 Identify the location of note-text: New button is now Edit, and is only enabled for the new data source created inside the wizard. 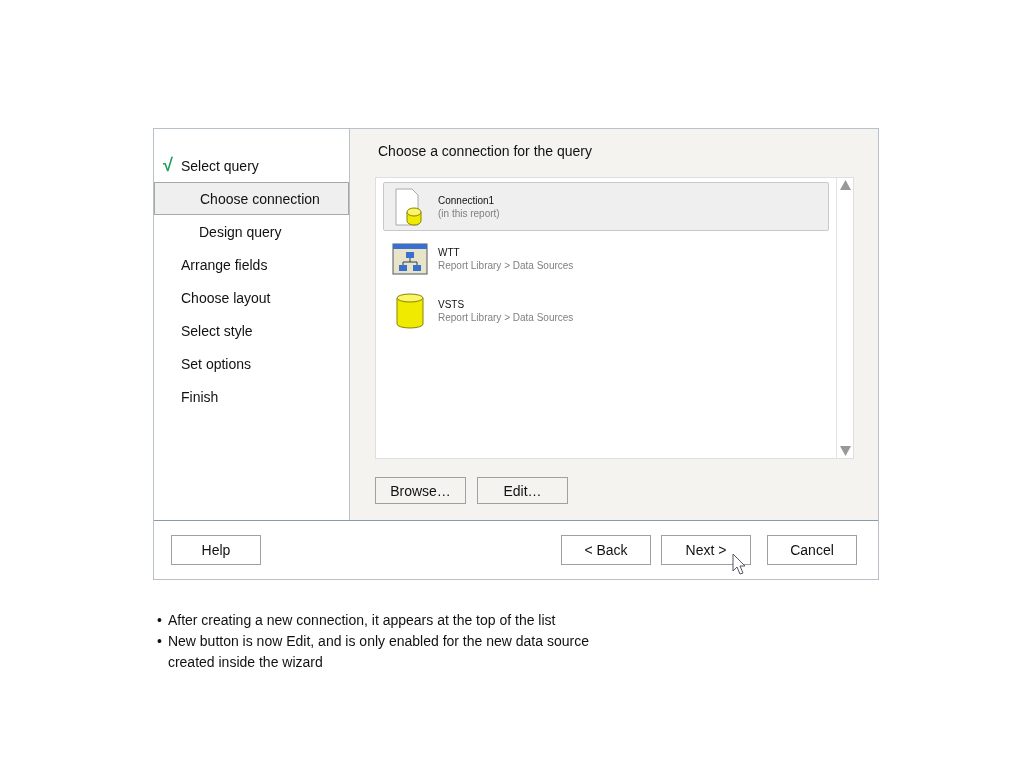
(378, 652).